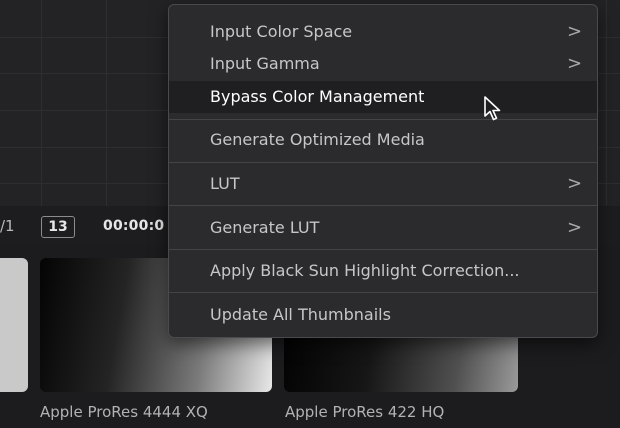  What do you see at coordinates (14, 325) in the screenshot?
I see `clip-thumbnail-partial` at bounding box center [14, 325].